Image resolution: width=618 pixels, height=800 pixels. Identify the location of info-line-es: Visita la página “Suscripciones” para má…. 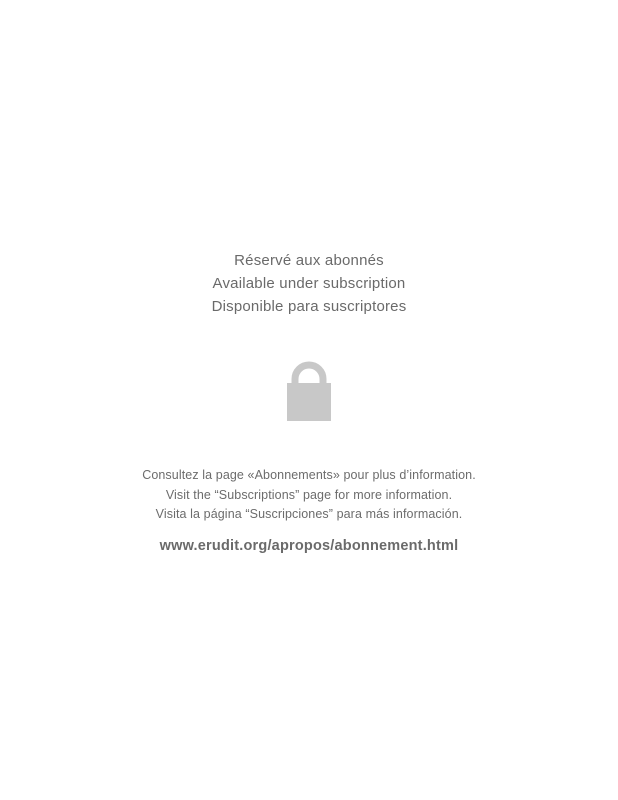
(309, 514).